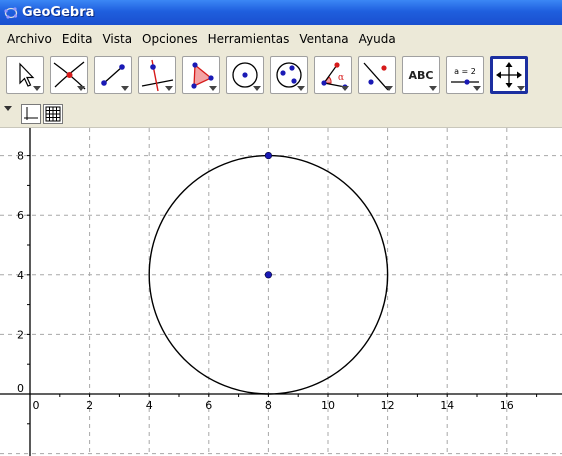 This screenshot has height=456, width=562. Describe the element at coordinates (388, 405) in the screenshot. I see `x-tick-label: 12` at that location.